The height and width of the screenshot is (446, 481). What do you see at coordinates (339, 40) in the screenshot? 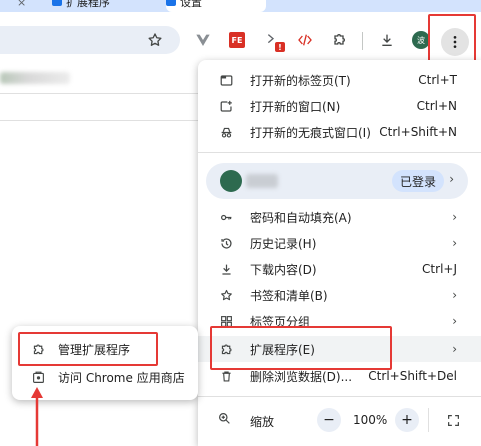
I see `extensions-puzzle-icon` at bounding box center [339, 40].